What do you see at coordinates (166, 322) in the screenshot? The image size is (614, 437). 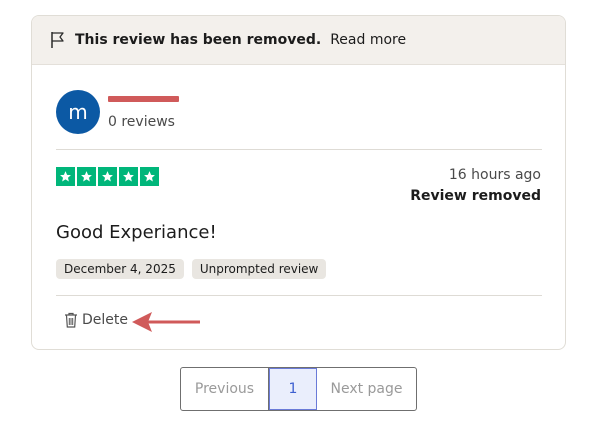 I see `annotation-arrow` at bounding box center [166, 322].